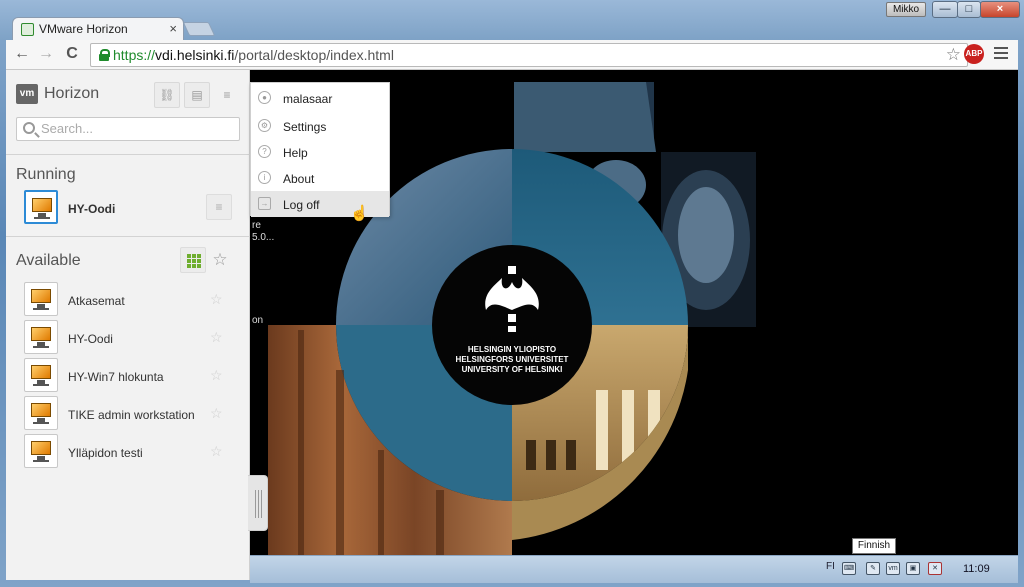  Describe the element at coordinates (27, 29) in the screenshot. I see `vmware-favicon-icon` at that location.